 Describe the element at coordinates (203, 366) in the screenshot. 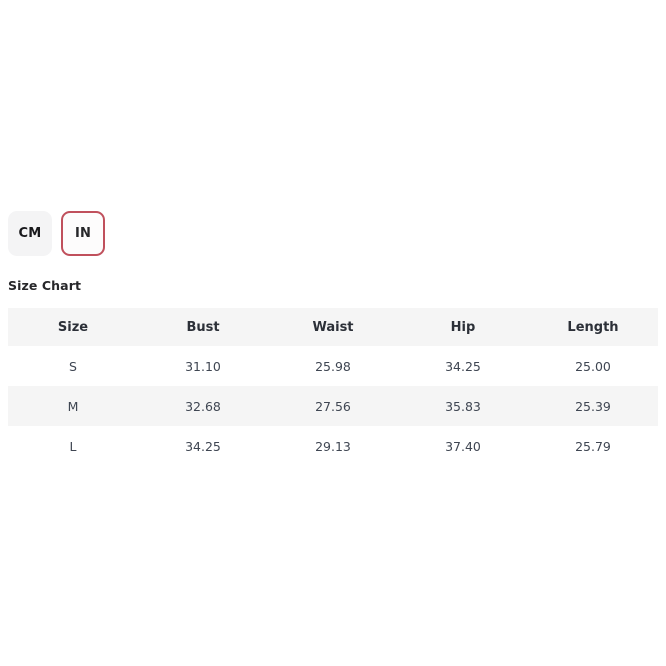

I see `cell-bust: 31.10` at that location.